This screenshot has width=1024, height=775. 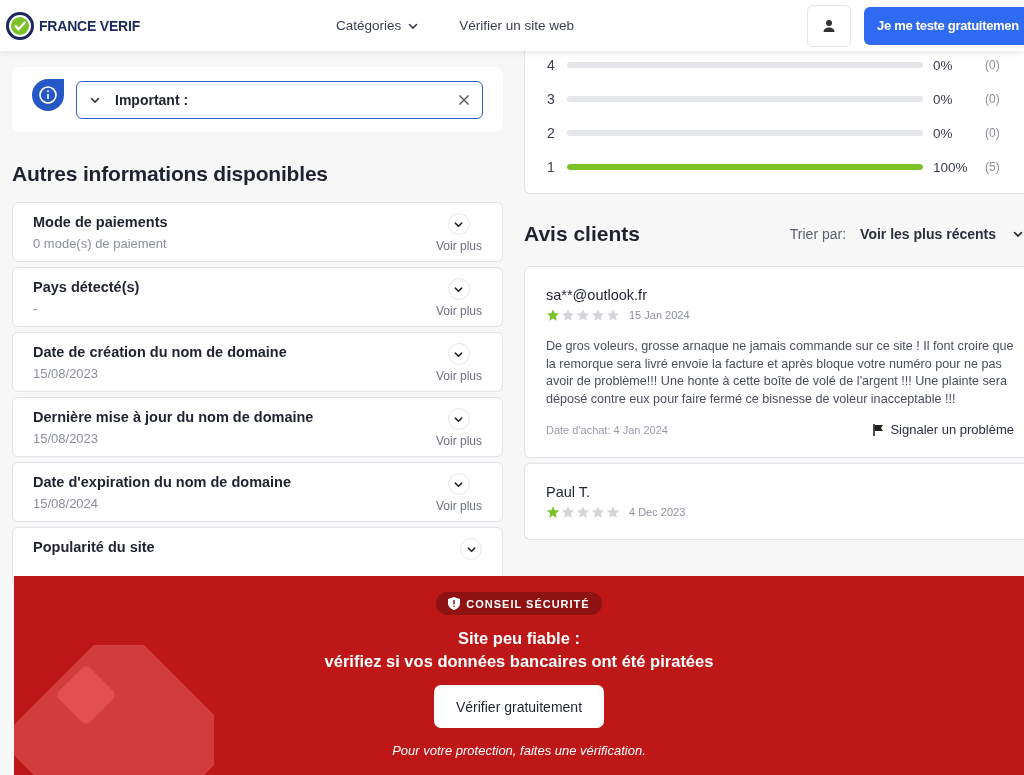 What do you see at coordinates (170, 174) in the screenshot?
I see `section-title: Autres informations disponibles` at bounding box center [170, 174].